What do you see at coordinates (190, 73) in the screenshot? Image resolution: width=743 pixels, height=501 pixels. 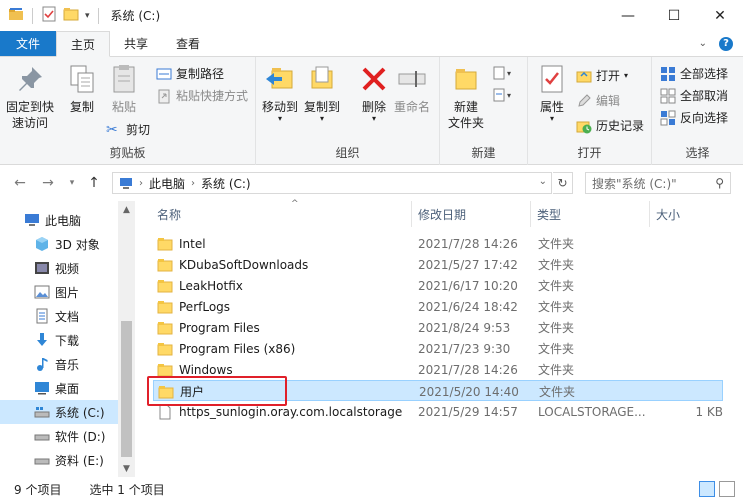 I see `copy-path-button: 复制路径` at bounding box center [190, 73].